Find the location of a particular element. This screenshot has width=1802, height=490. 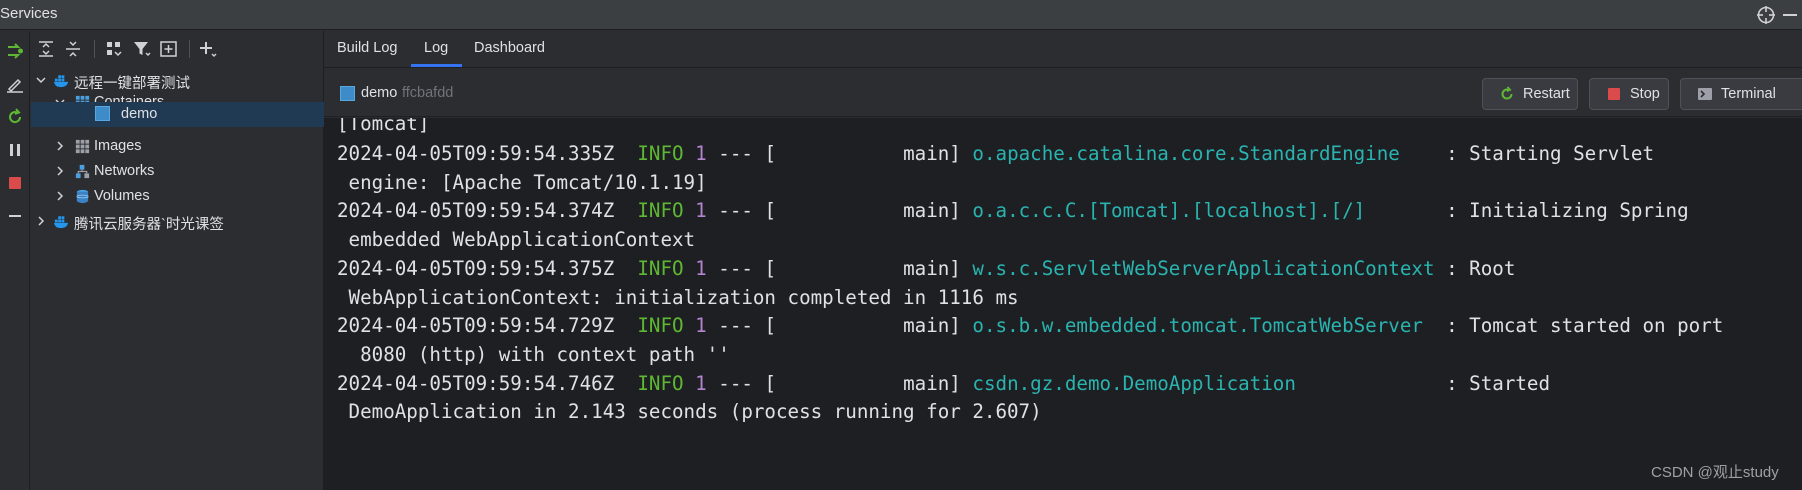

active-tab-indicator is located at coordinates (436, 65).